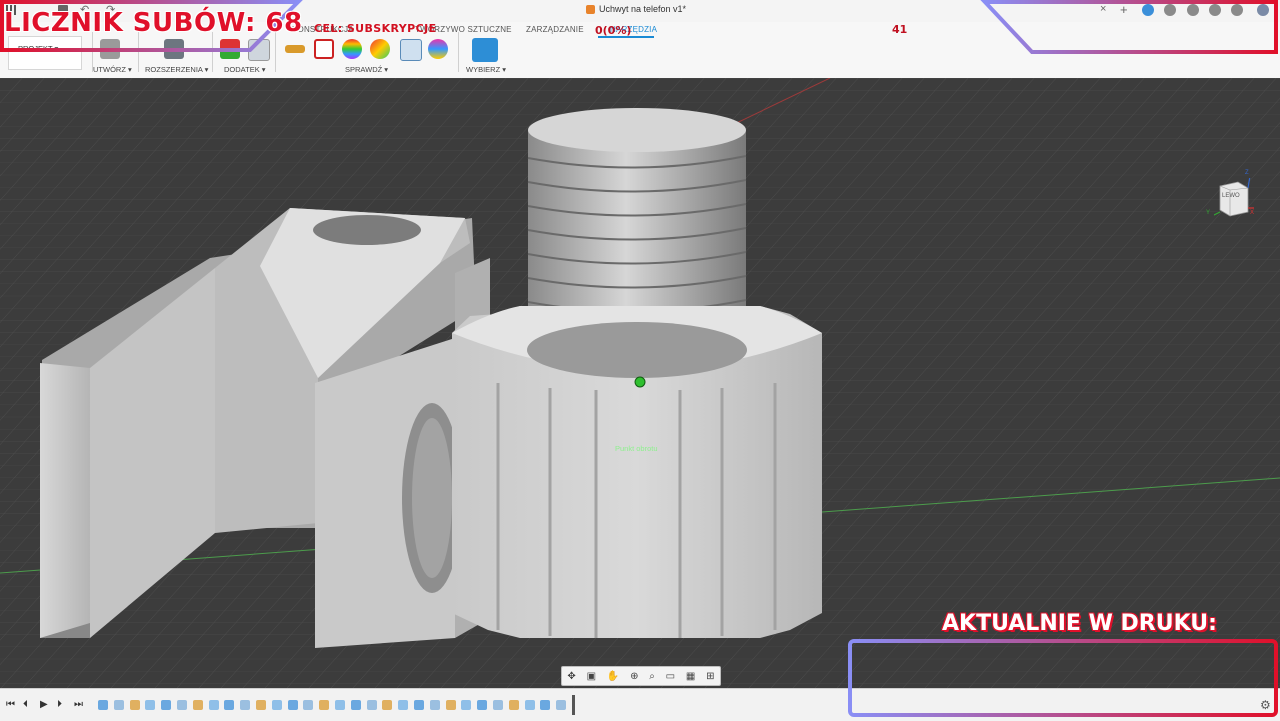 This screenshot has height=721, width=1280. I want to click on subscription-goal-target: 41, so click(900, 29).